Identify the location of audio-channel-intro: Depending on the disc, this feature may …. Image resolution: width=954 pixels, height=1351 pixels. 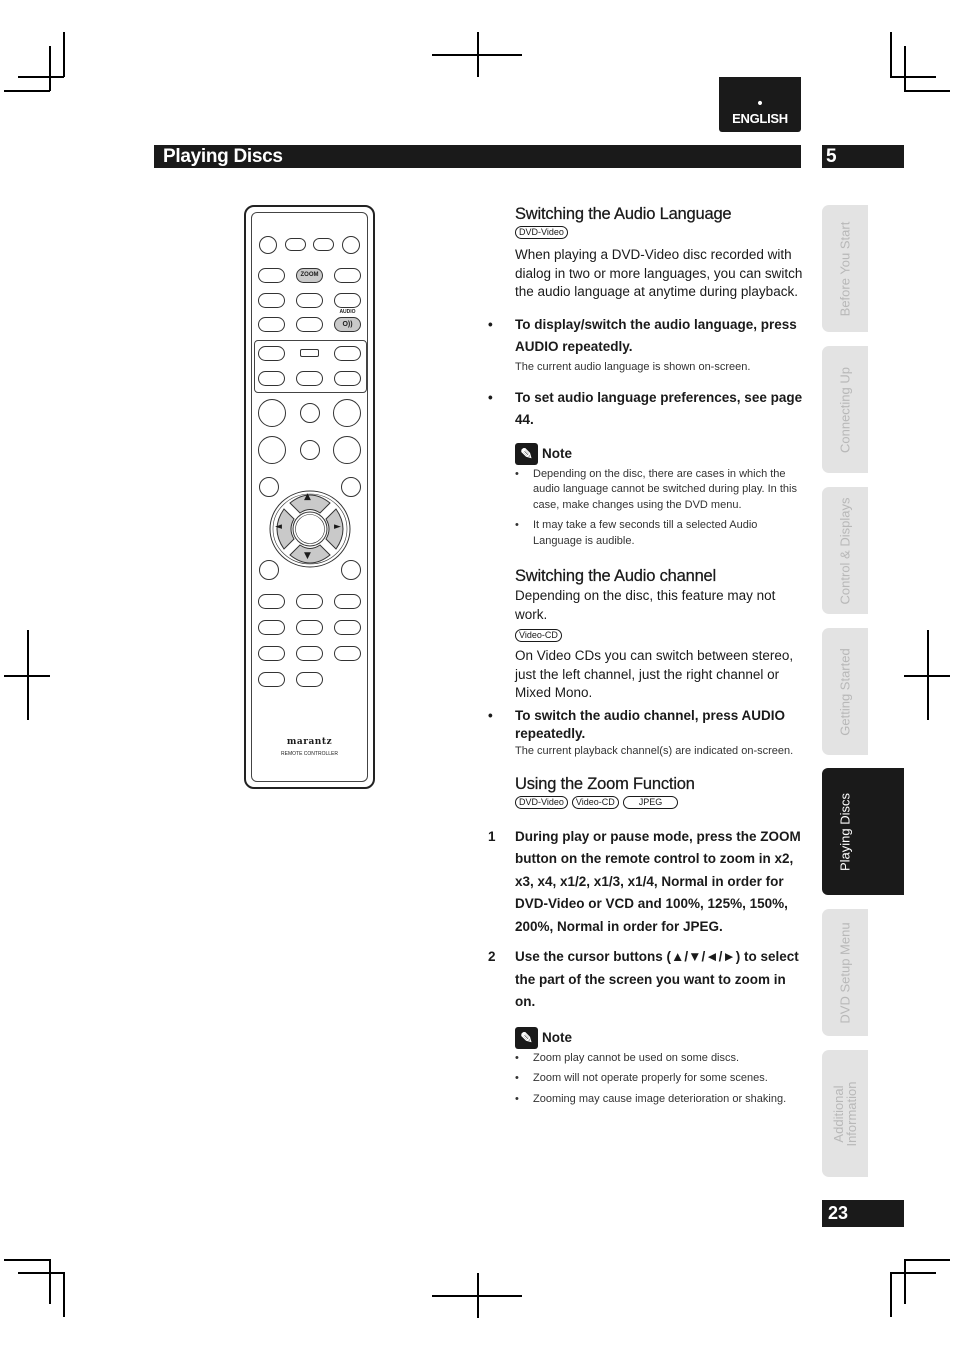
(645, 605).